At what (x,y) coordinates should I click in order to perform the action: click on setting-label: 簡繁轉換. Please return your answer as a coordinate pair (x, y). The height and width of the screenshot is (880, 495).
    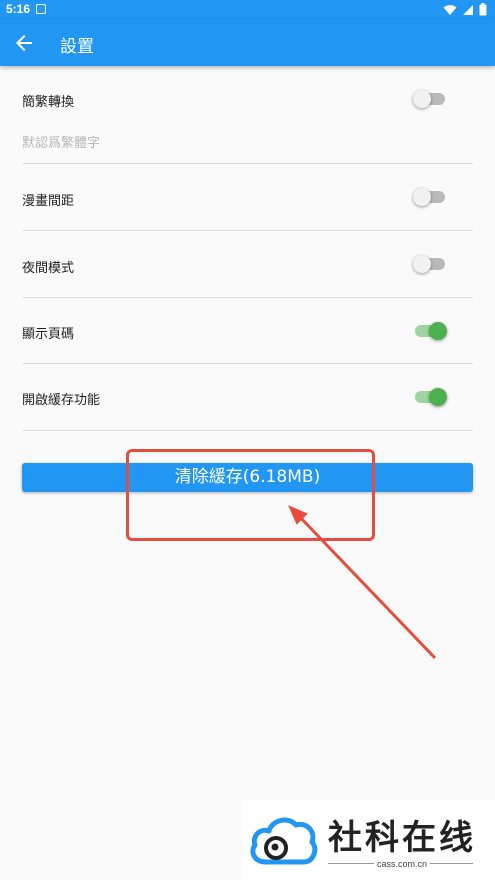
    Looking at the image, I should click on (48, 102).